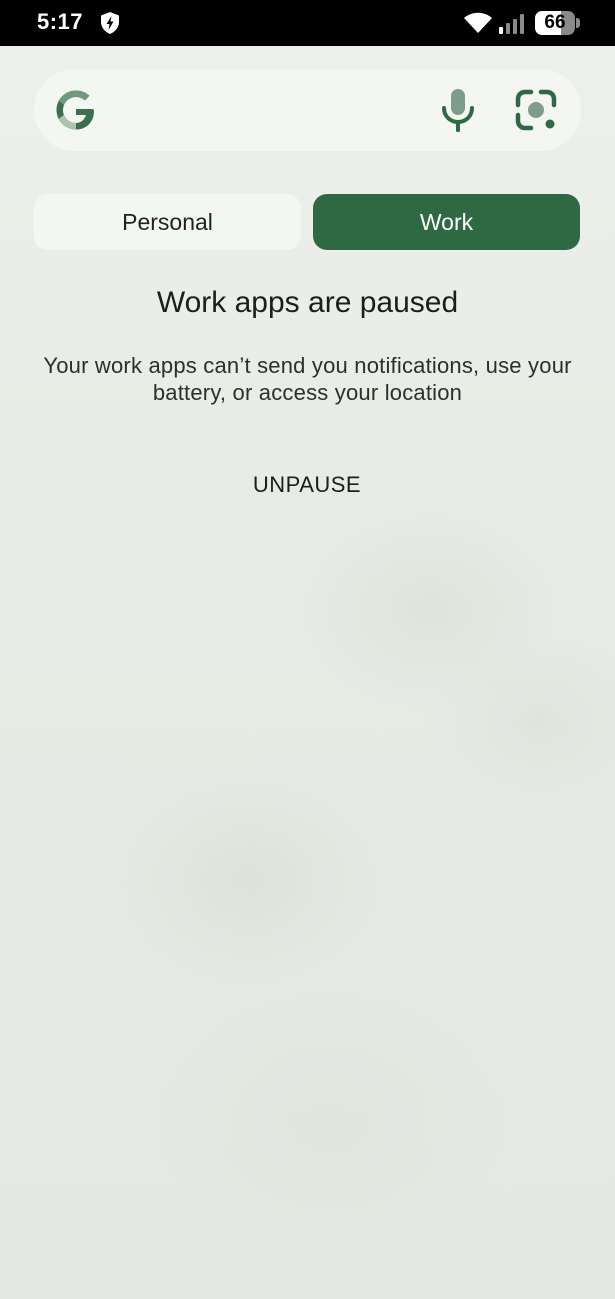  Describe the element at coordinates (307, 485) in the screenshot. I see `unpause-button: UNPAUSE` at that location.